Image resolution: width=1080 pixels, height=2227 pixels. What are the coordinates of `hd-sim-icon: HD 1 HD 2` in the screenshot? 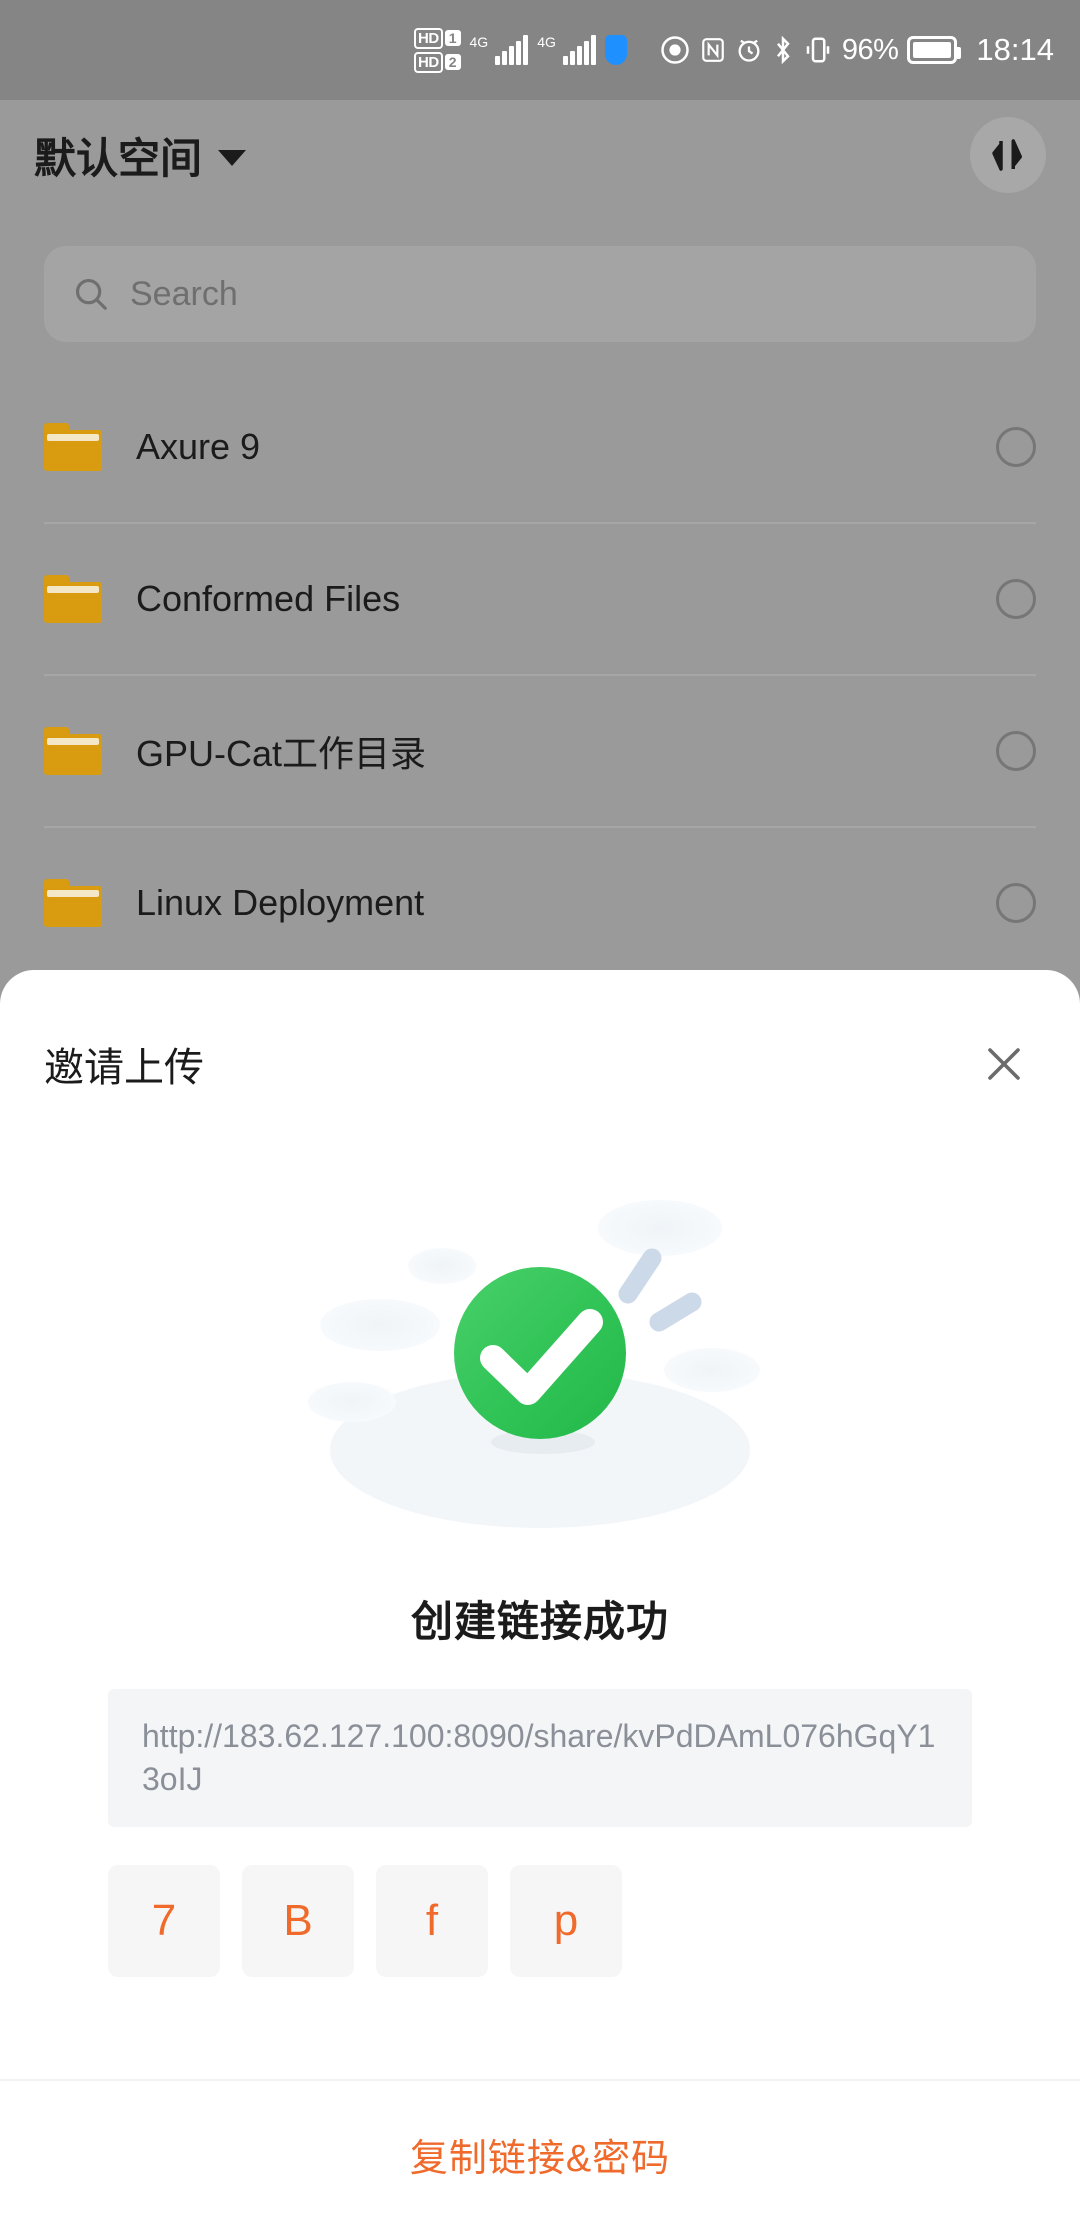 It's located at (437, 50).